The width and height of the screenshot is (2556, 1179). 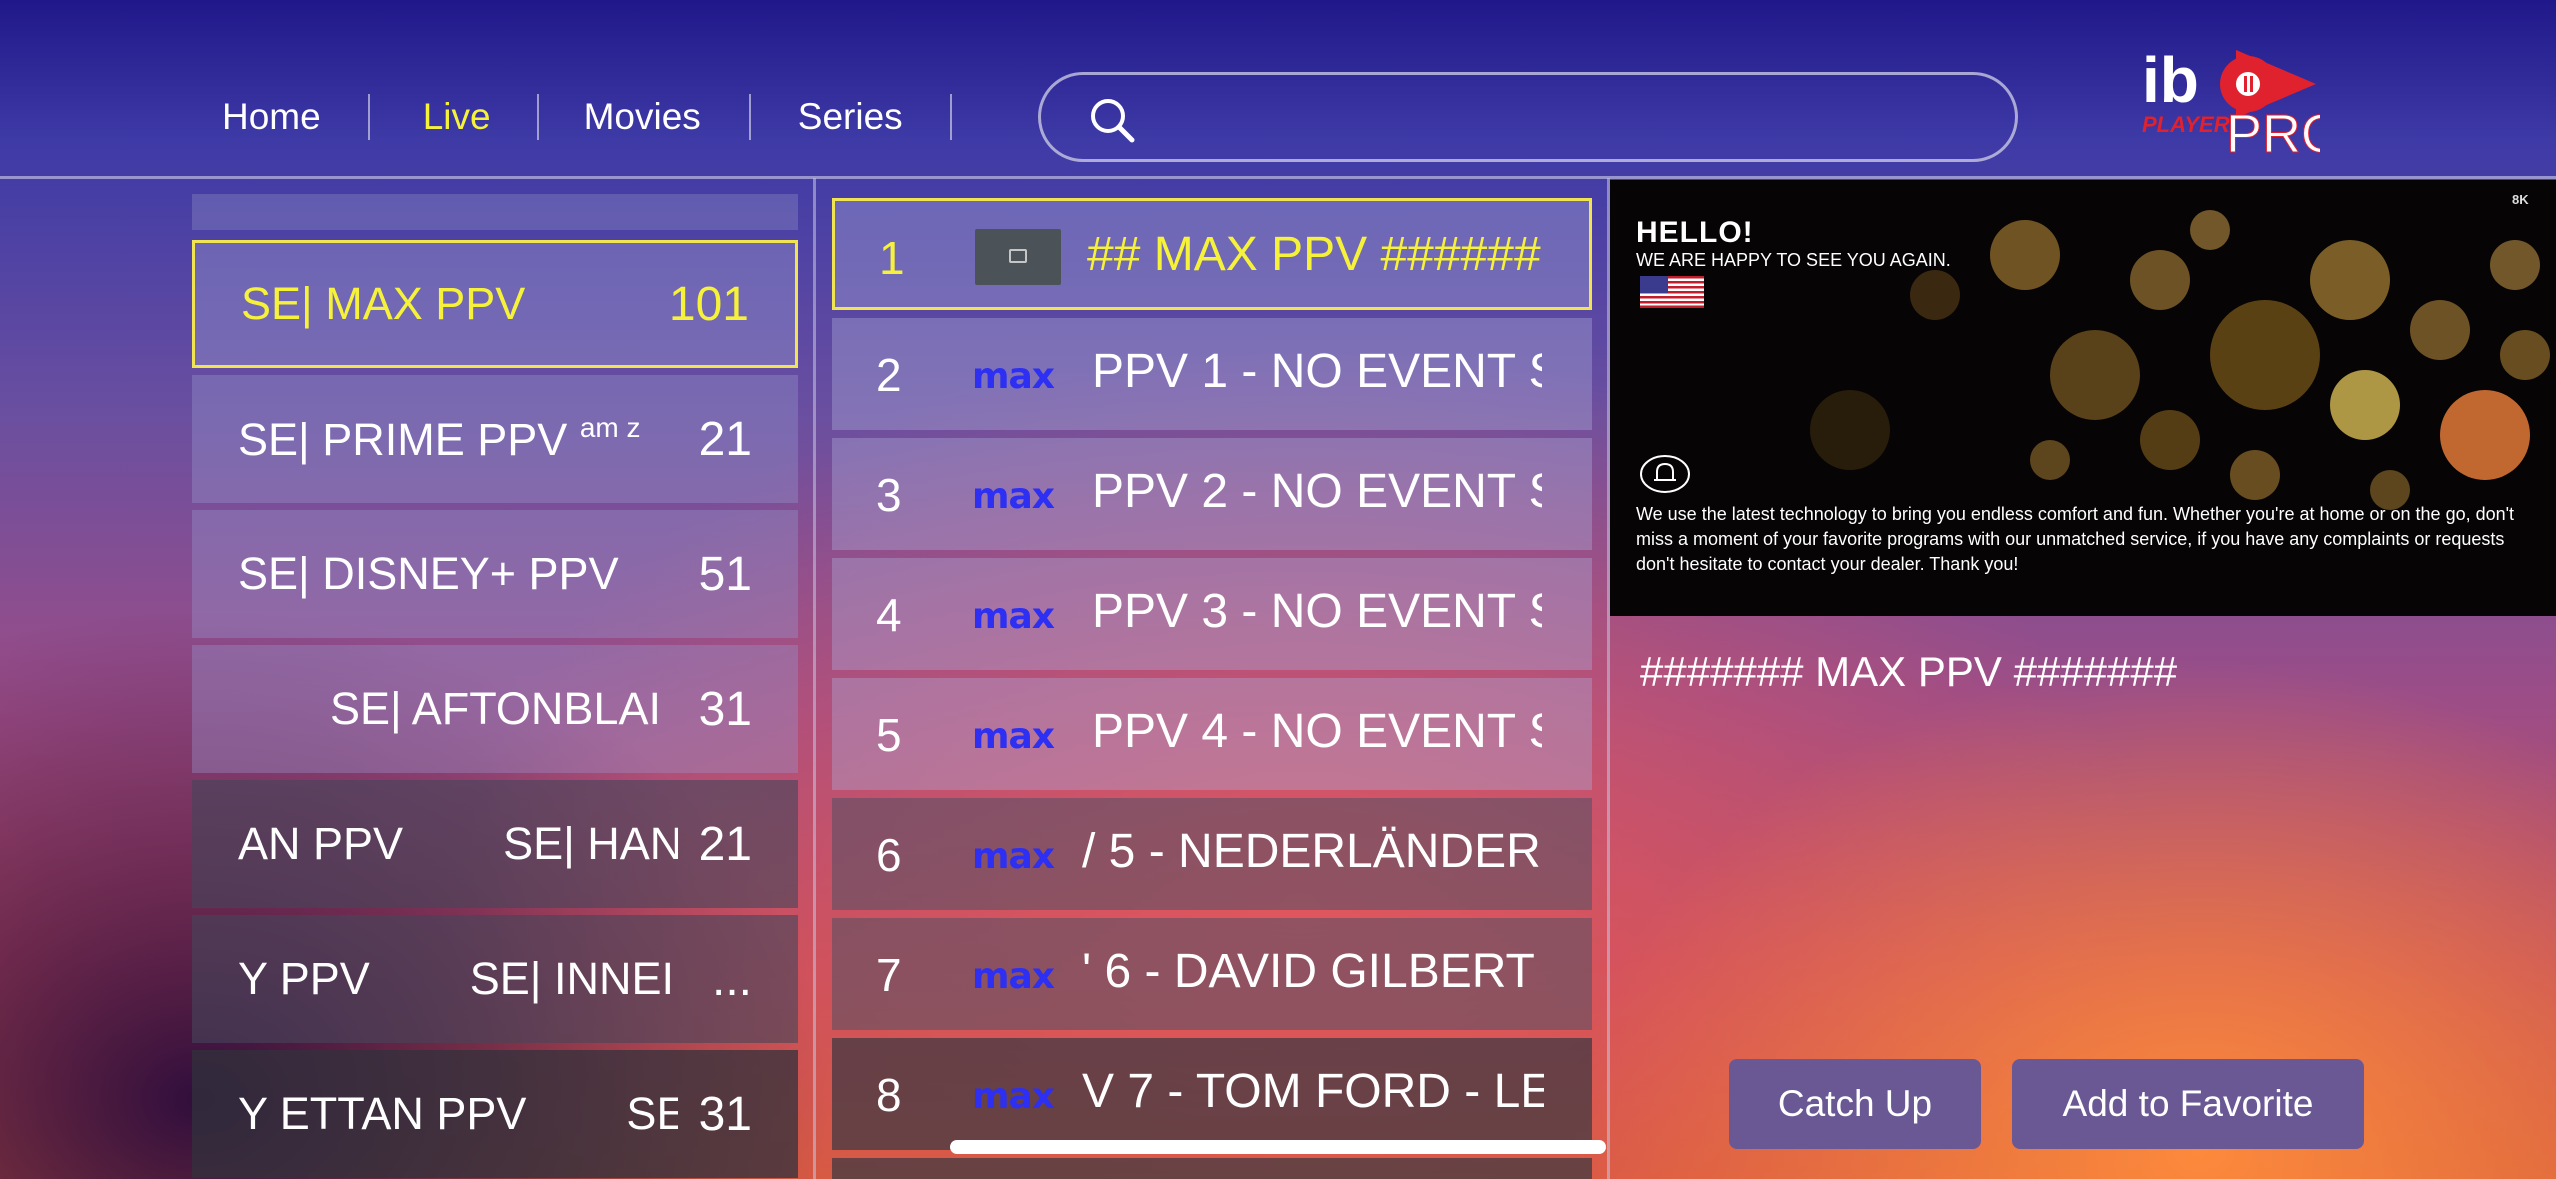 I want to click on category-name: Y ETTAN PPV SE, so click(x=458, y=1113).